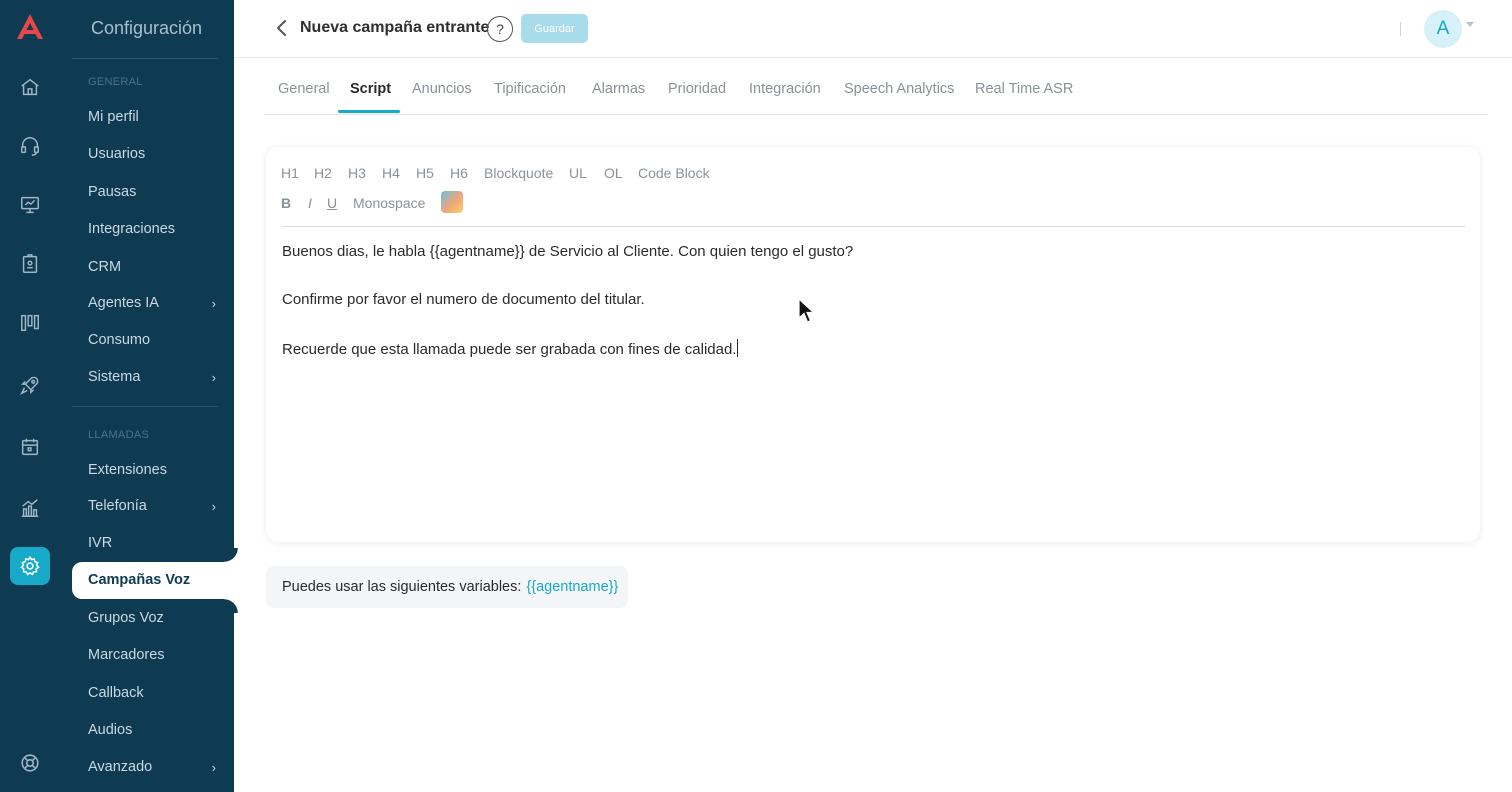 The image size is (1512, 792). Describe the element at coordinates (395, 27) in the screenshot. I see `page-title: Nueva campaña entrante` at that location.